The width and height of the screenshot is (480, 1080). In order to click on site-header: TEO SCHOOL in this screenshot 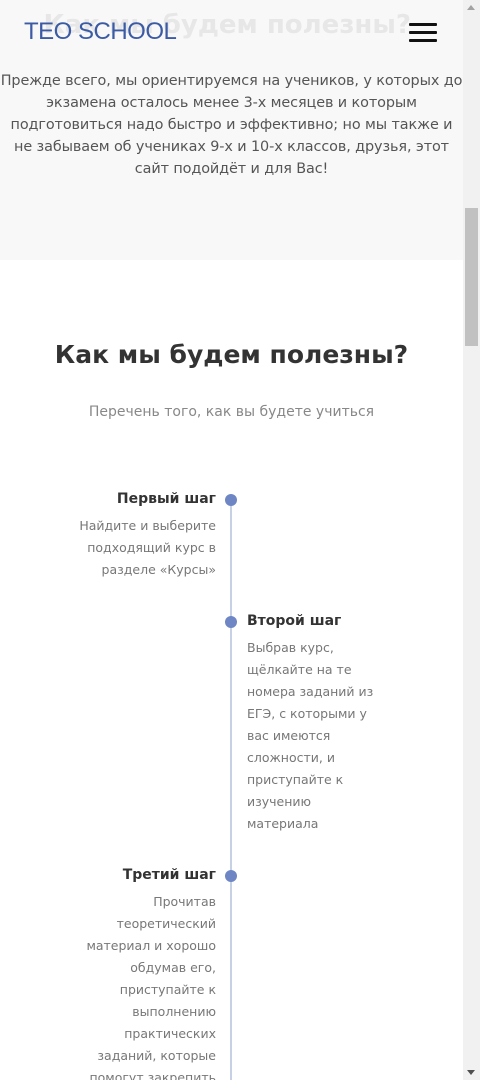, I will do `click(231, 32)`.